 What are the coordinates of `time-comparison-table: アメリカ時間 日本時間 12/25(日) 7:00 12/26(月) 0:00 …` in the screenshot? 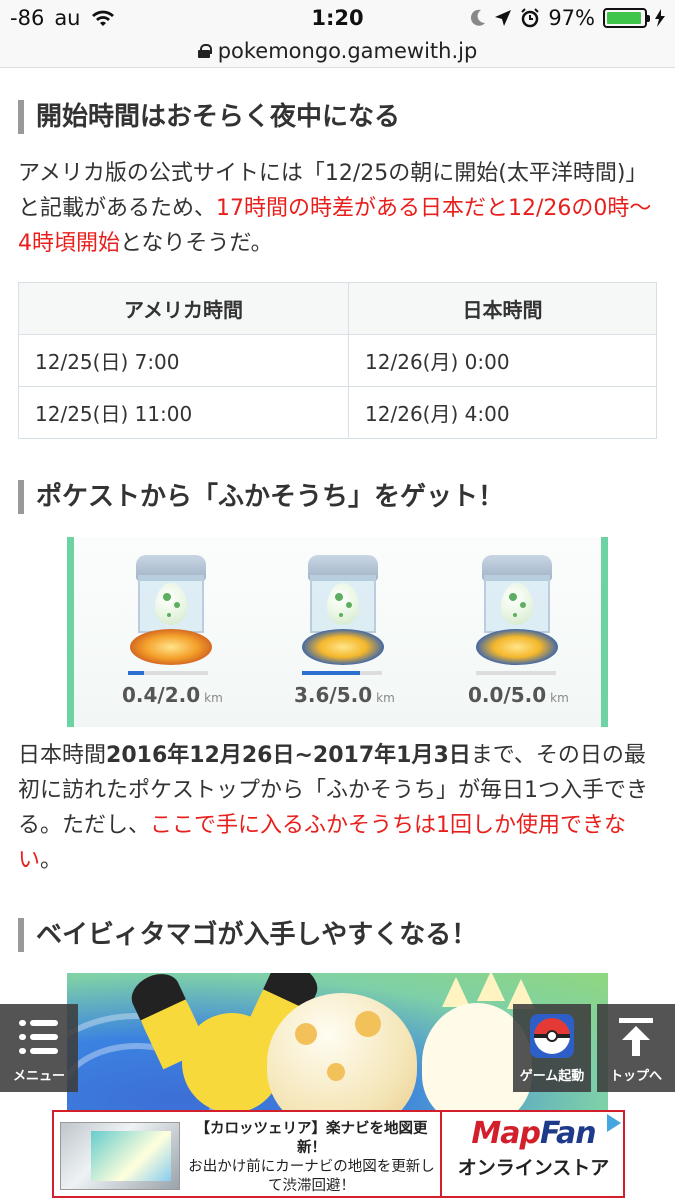 It's located at (337, 360).